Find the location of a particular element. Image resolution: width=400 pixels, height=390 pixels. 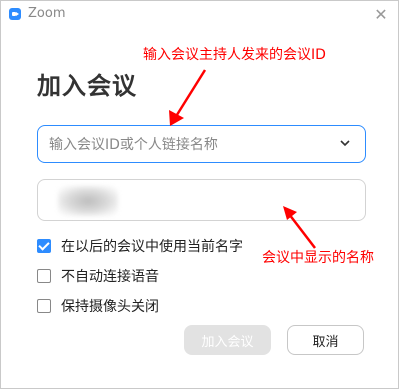

arrow-to-display-name is located at coordinates (299, 227).